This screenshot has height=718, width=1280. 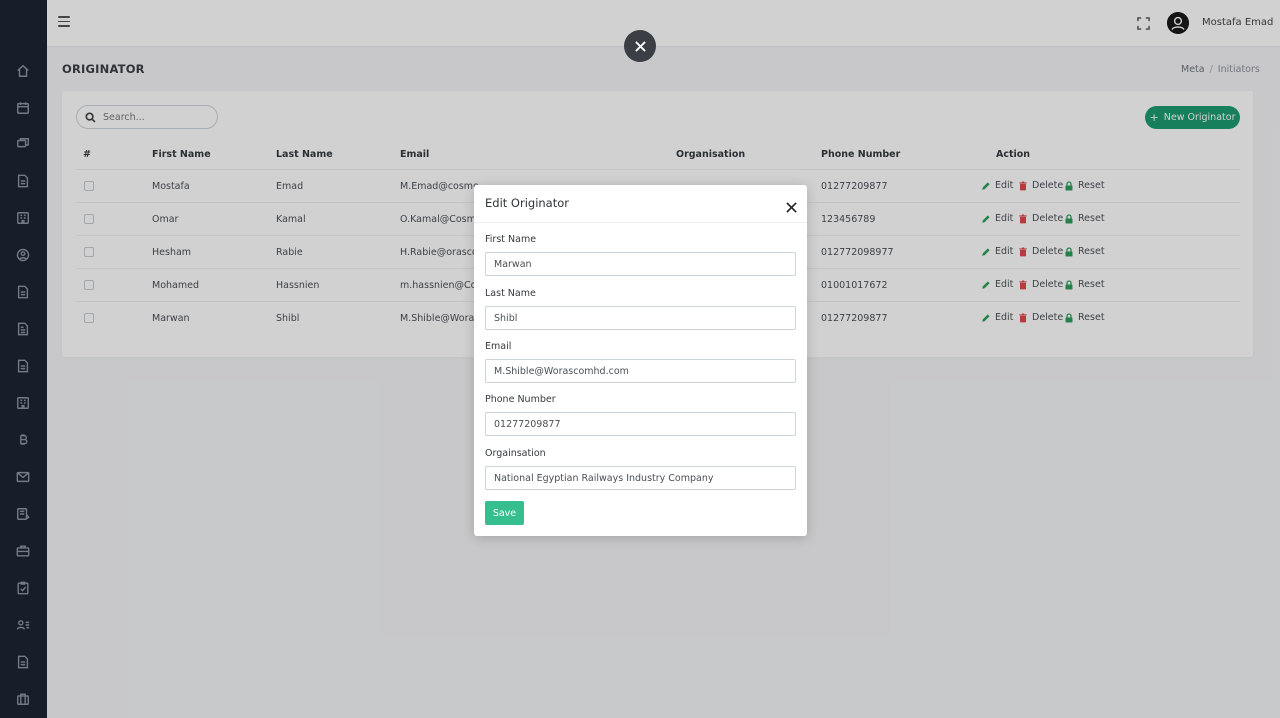 I want to click on email-label: Email, so click(x=498, y=346).